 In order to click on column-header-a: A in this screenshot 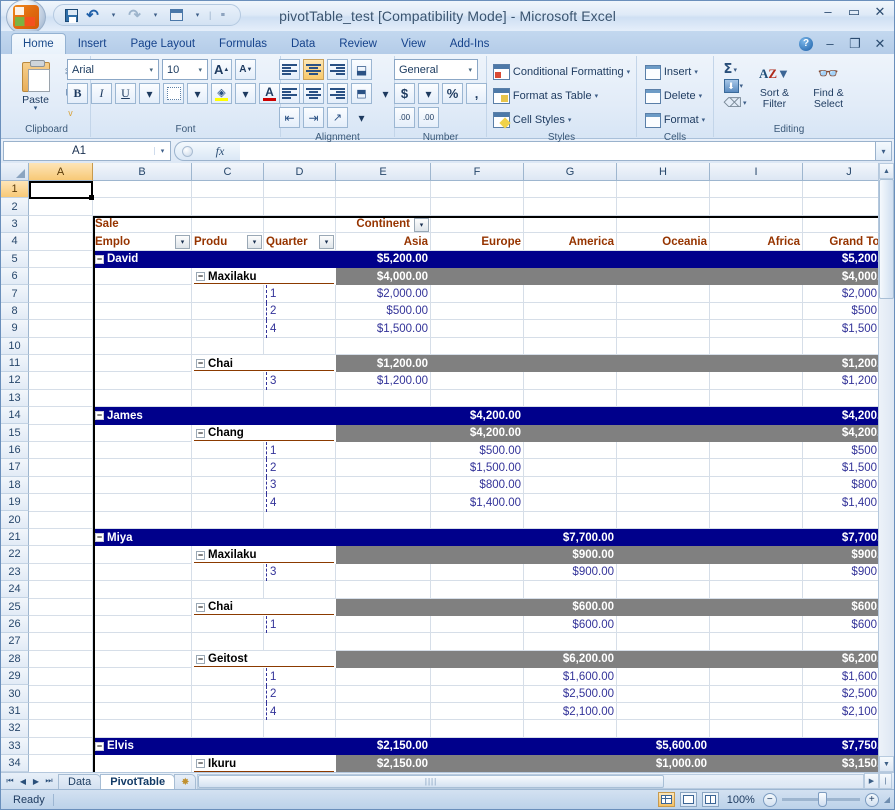, I will do `click(61, 172)`.